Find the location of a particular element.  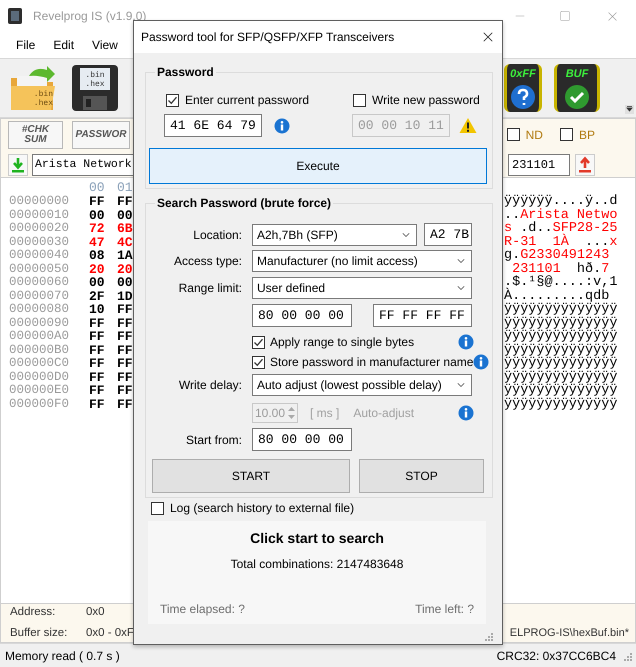

total-combinations: Total combinations: 2147483648 is located at coordinates (317, 564).